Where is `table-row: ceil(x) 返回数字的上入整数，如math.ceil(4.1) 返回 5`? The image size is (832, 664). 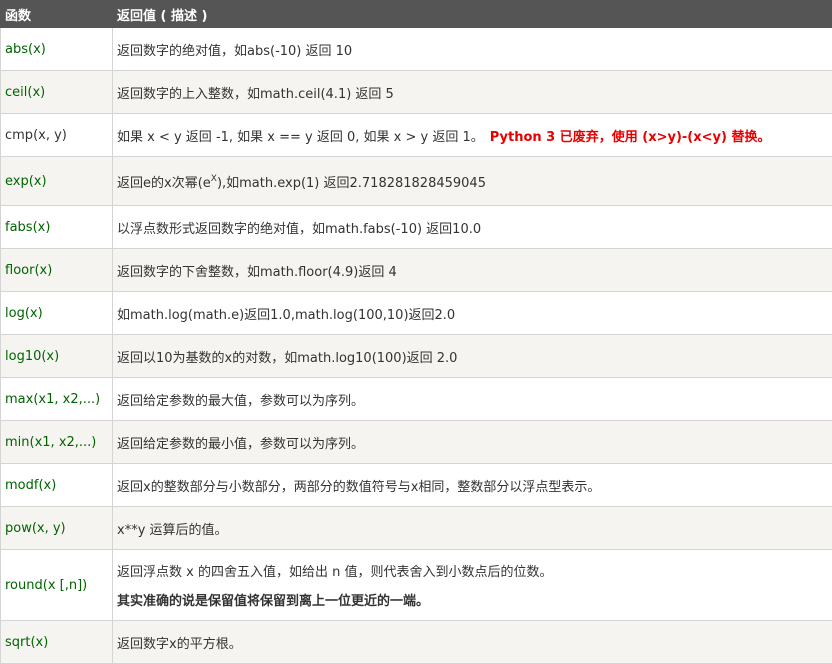
table-row: ceil(x) 返回数字的上入整数，如math.ceil(4.1) 返回 5 is located at coordinates (416, 92).